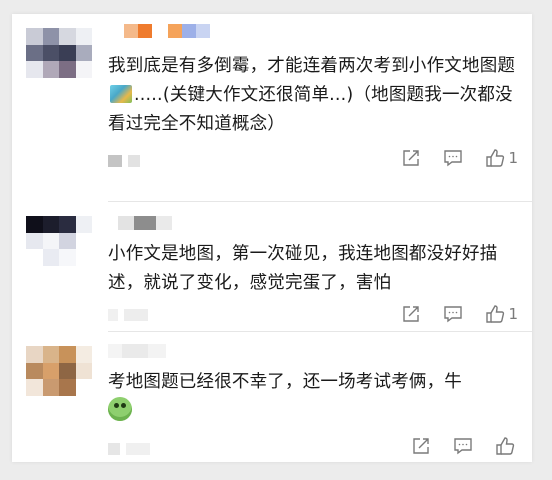  I want to click on comment-text-part: .....(关键大作文还很简单...)（地图题我一次都没看过完全不知道概念）, so click(310, 109).